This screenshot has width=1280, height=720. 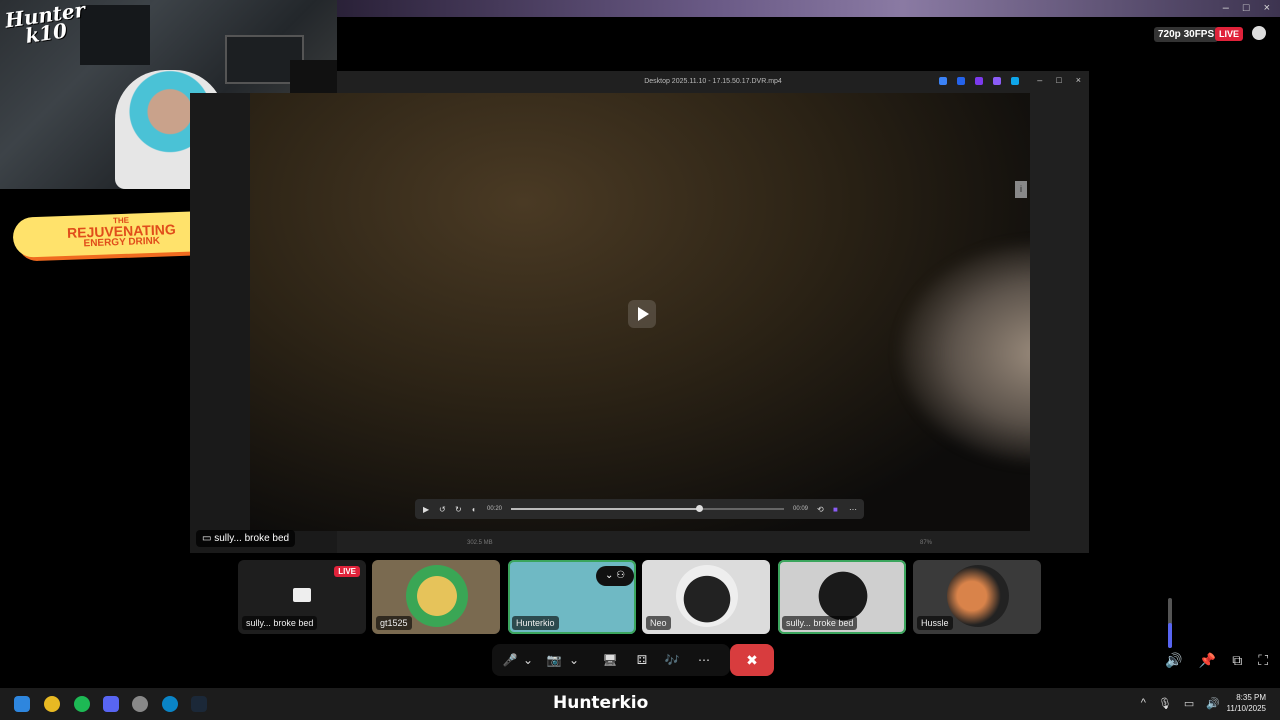 What do you see at coordinates (480, 543) in the screenshot?
I see `file-size: 302.5 MB` at bounding box center [480, 543].